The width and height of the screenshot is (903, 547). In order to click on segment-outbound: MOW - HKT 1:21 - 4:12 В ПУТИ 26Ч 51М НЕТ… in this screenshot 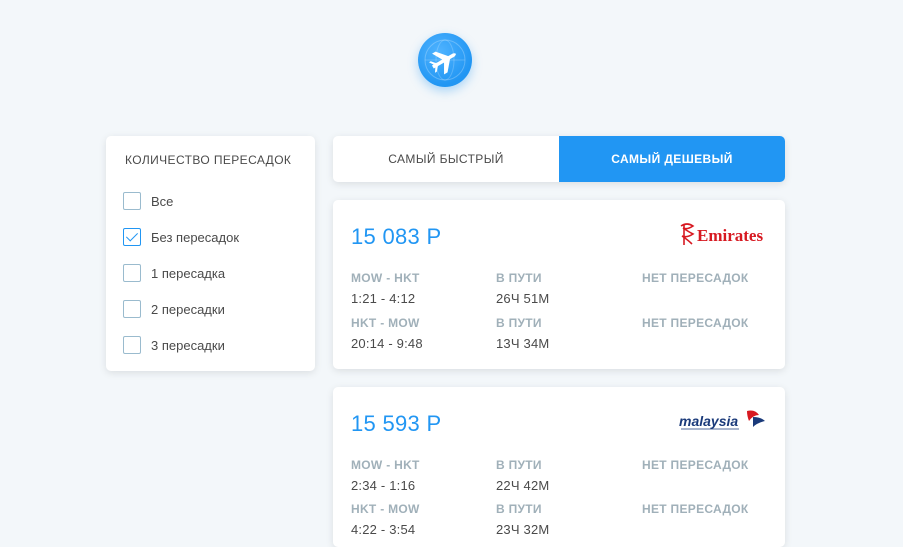, I will do `click(561, 289)`.